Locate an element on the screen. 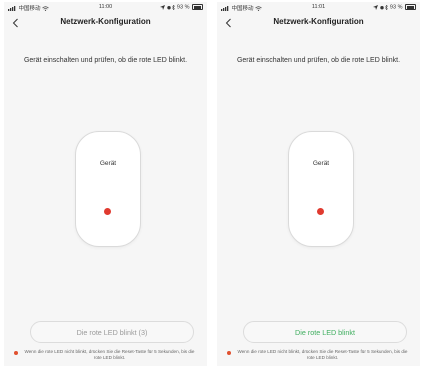  status-bar: 中国移动 11:00 93 % is located at coordinates (105, 7).